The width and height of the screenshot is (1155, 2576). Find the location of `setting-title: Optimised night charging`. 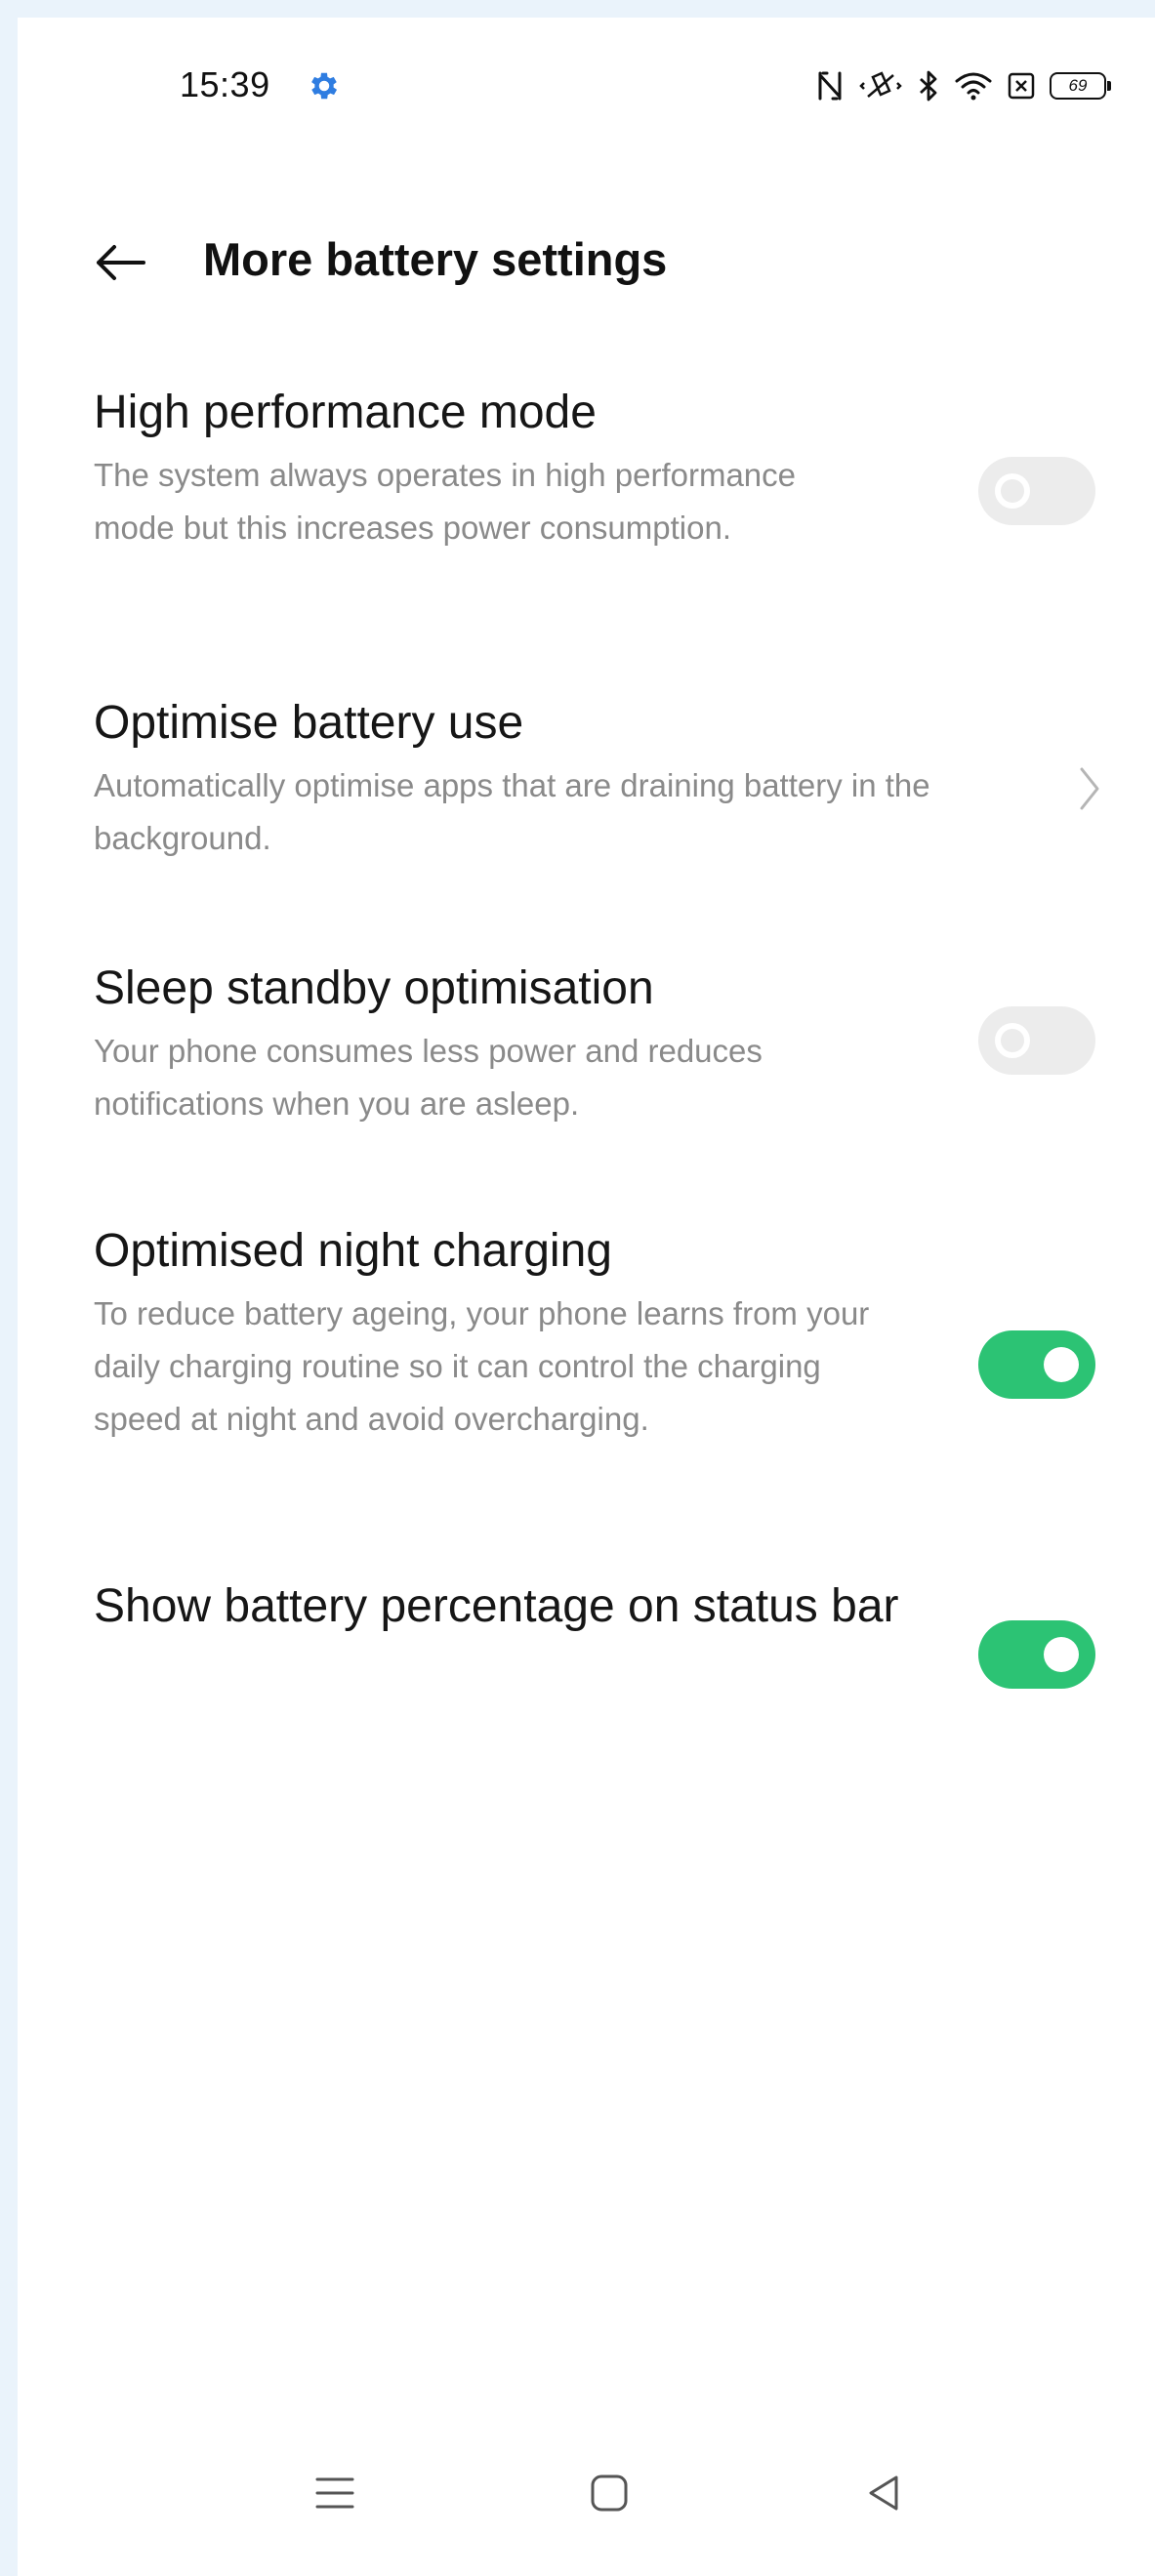

setting-title: Optimised night charging is located at coordinates (353, 1251).